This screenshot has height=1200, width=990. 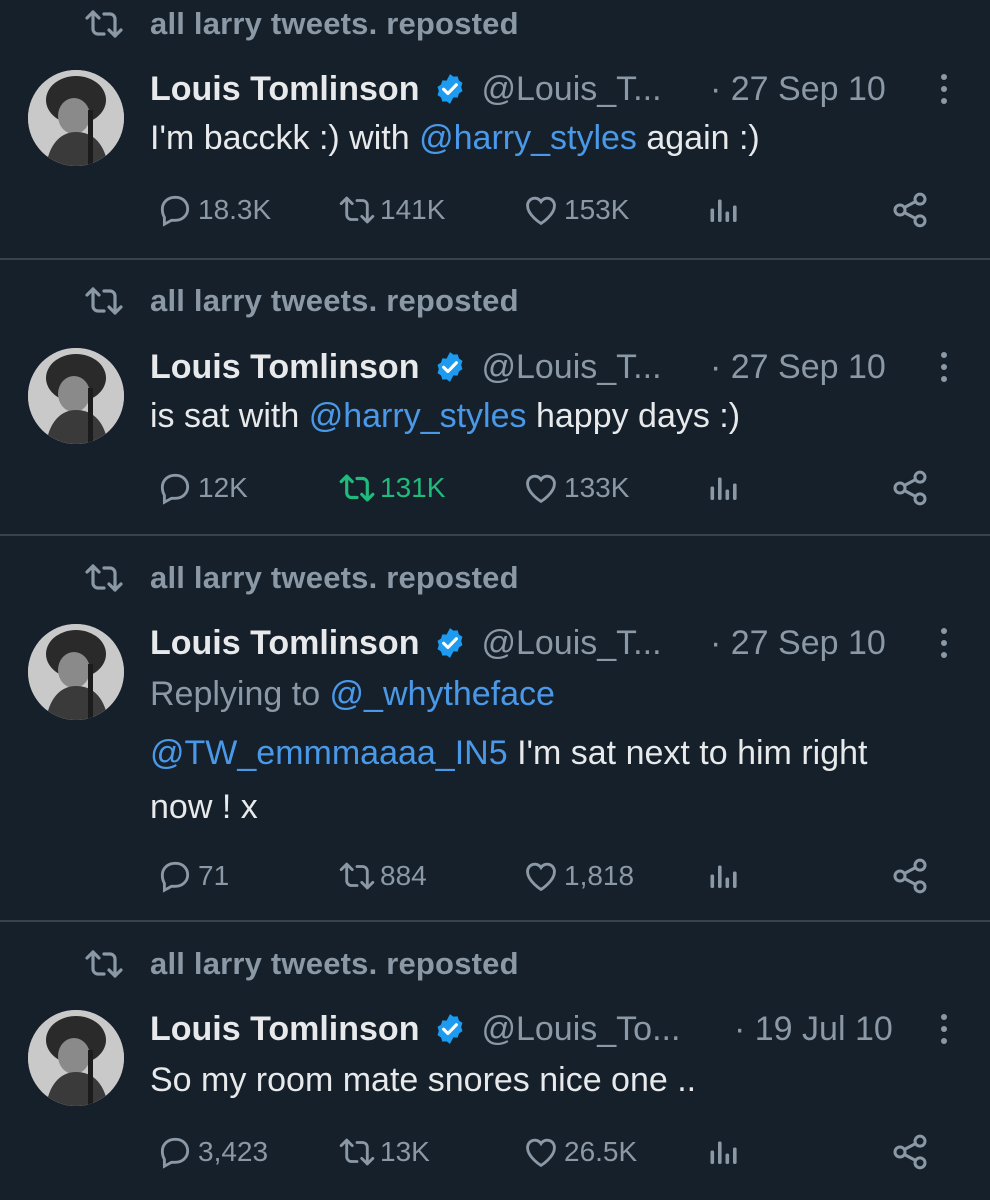 What do you see at coordinates (687, 753) in the screenshot?
I see `text-segment: I'm sat next to him right` at bounding box center [687, 753].